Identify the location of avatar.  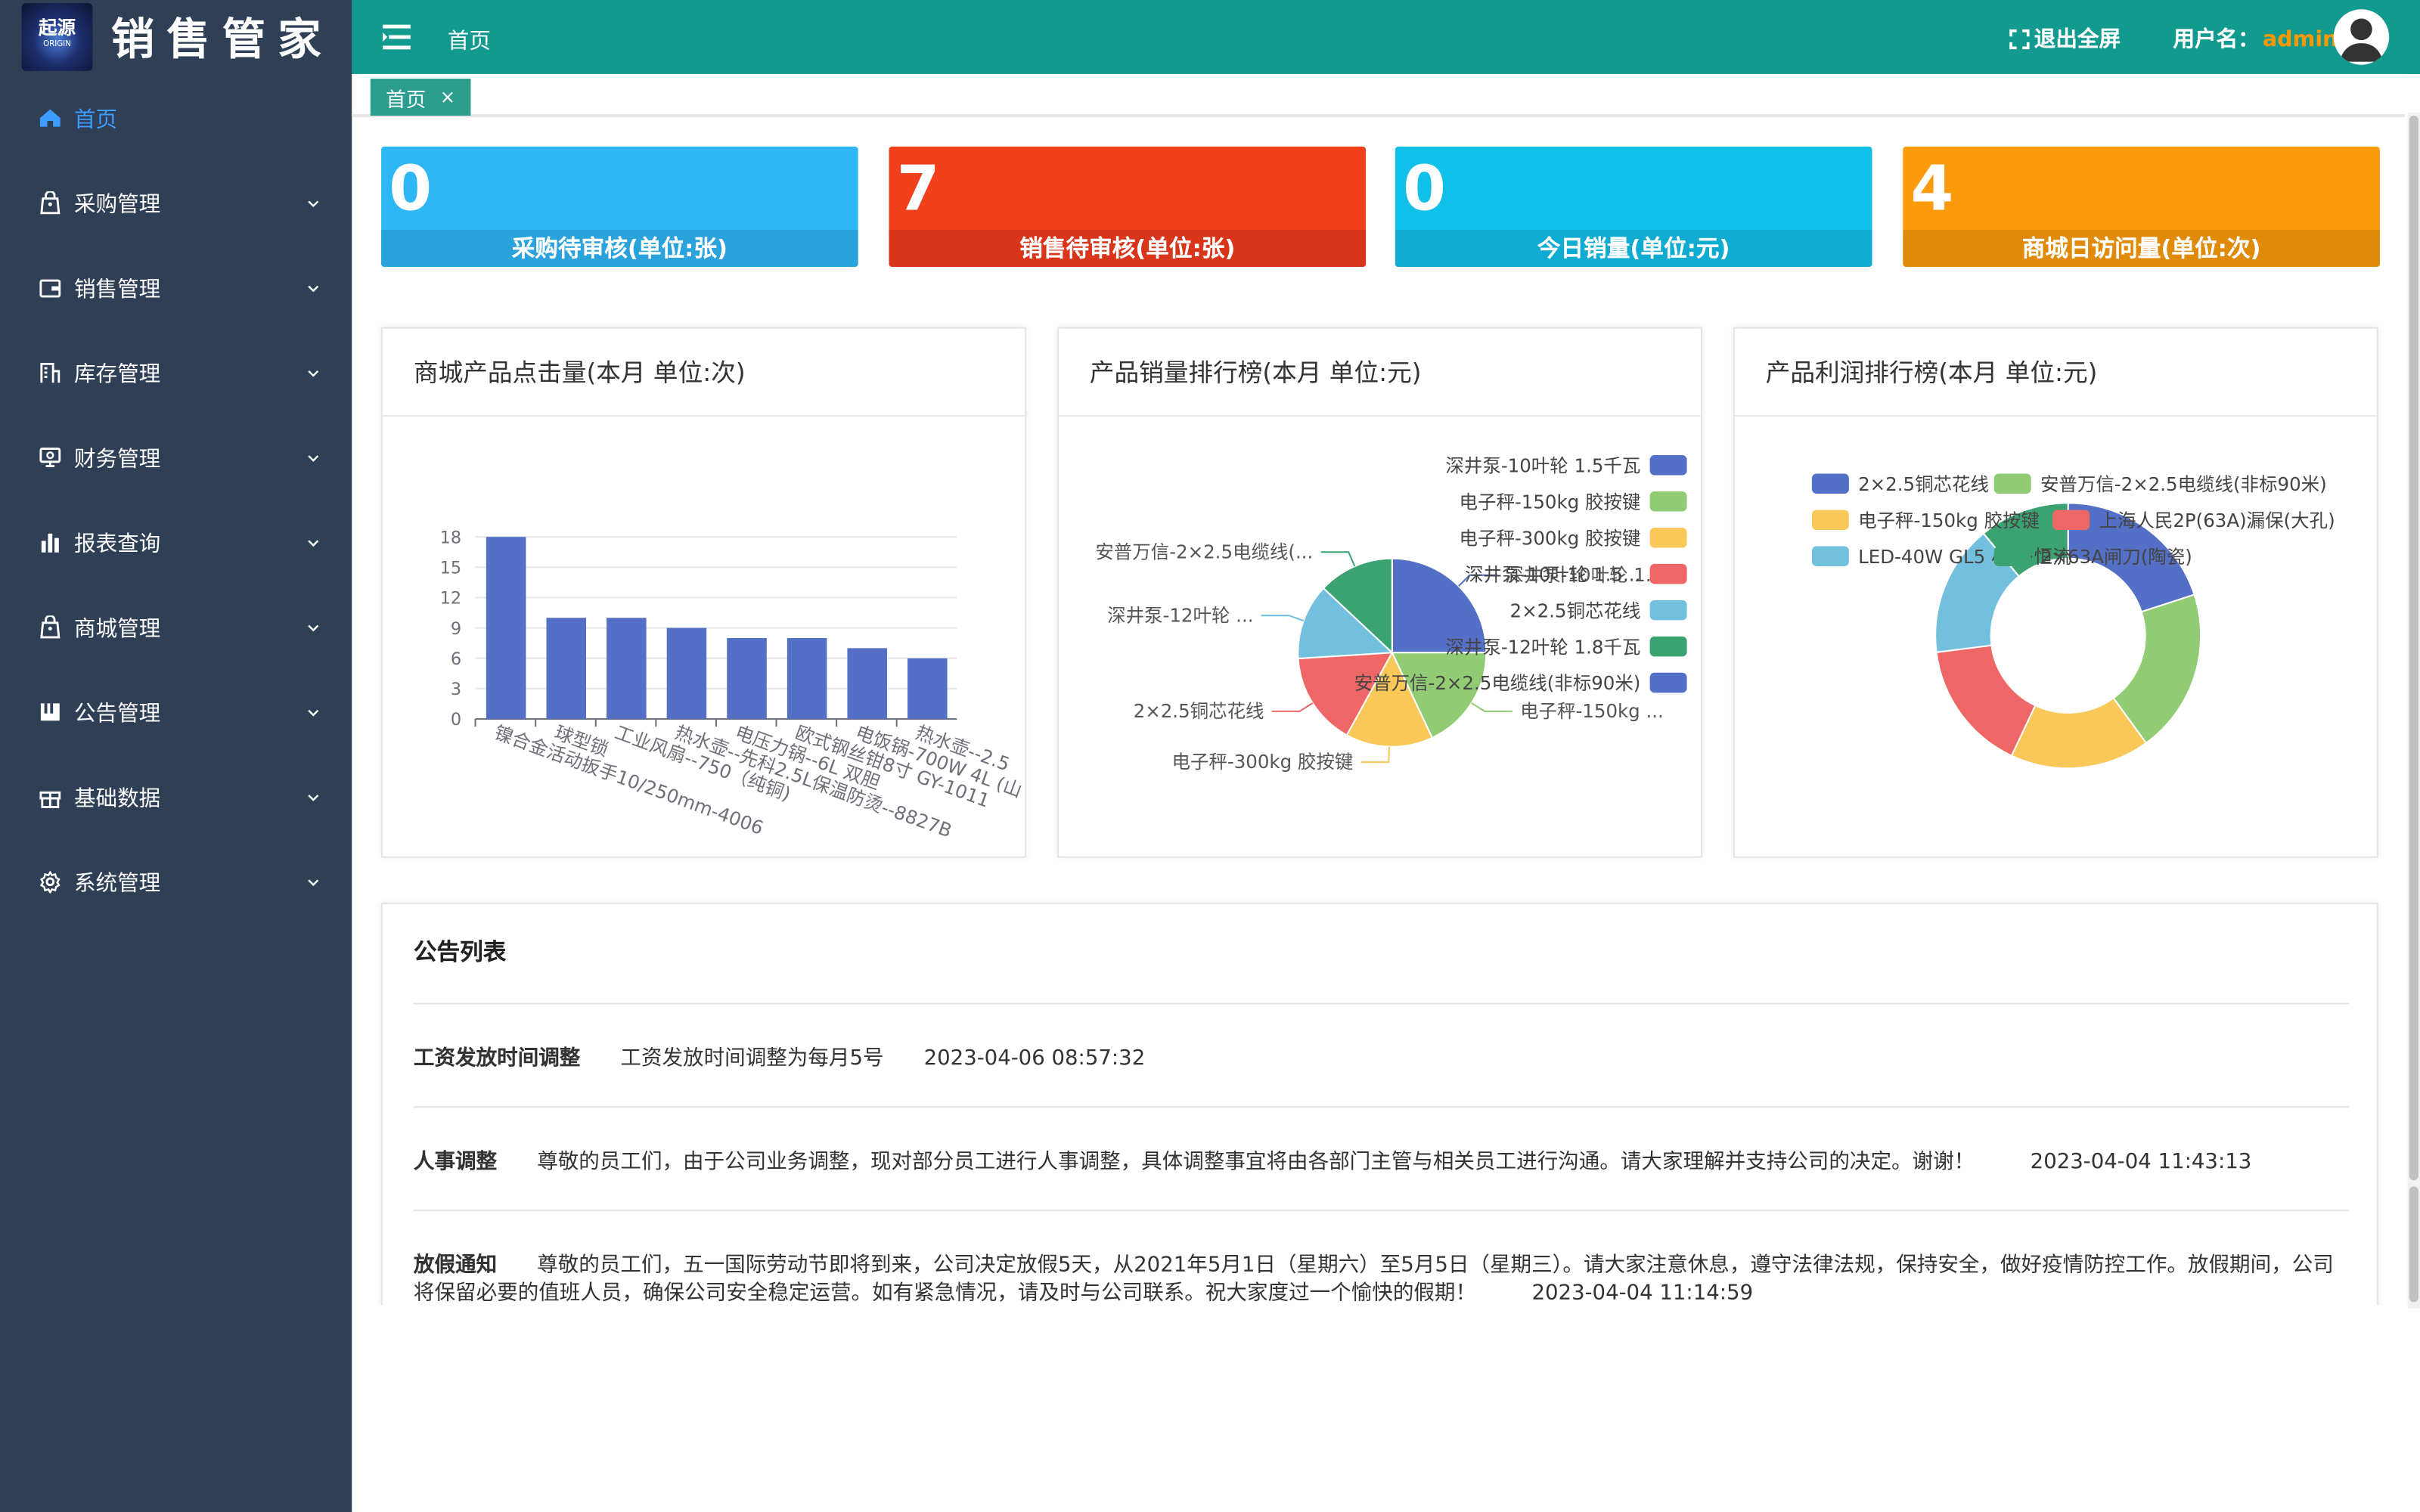
(2361, 37).